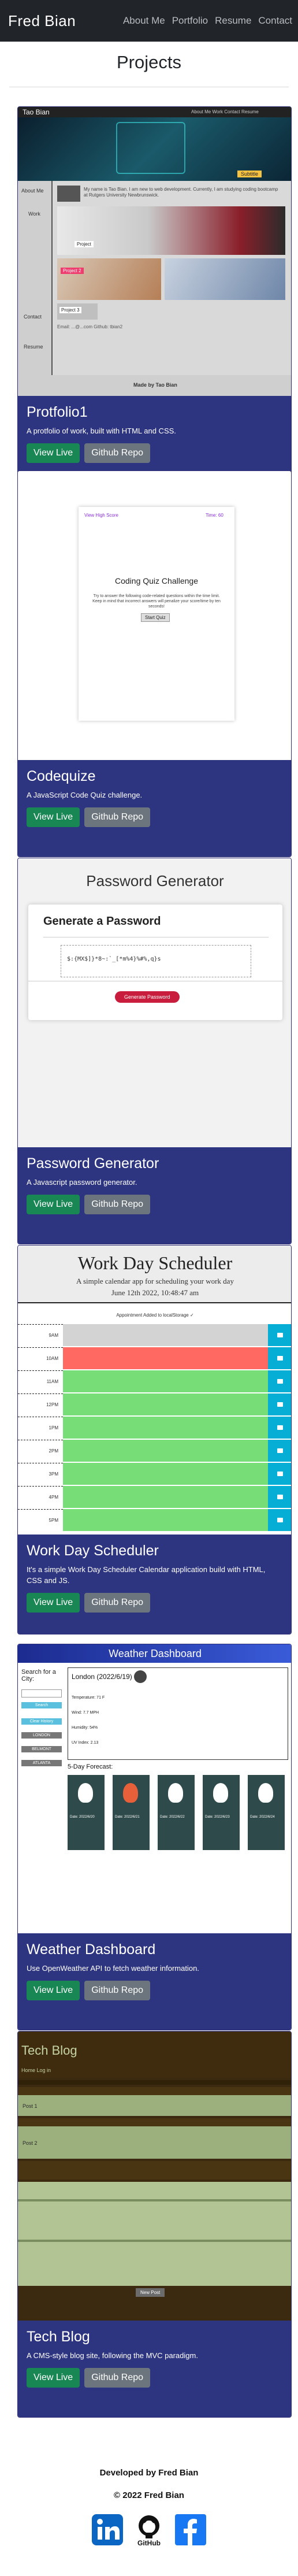  What do you see at coordinates (36, 112) in the screenshot?
I see `preview-brand: Tao Bian` at bounding box center [36, 112].